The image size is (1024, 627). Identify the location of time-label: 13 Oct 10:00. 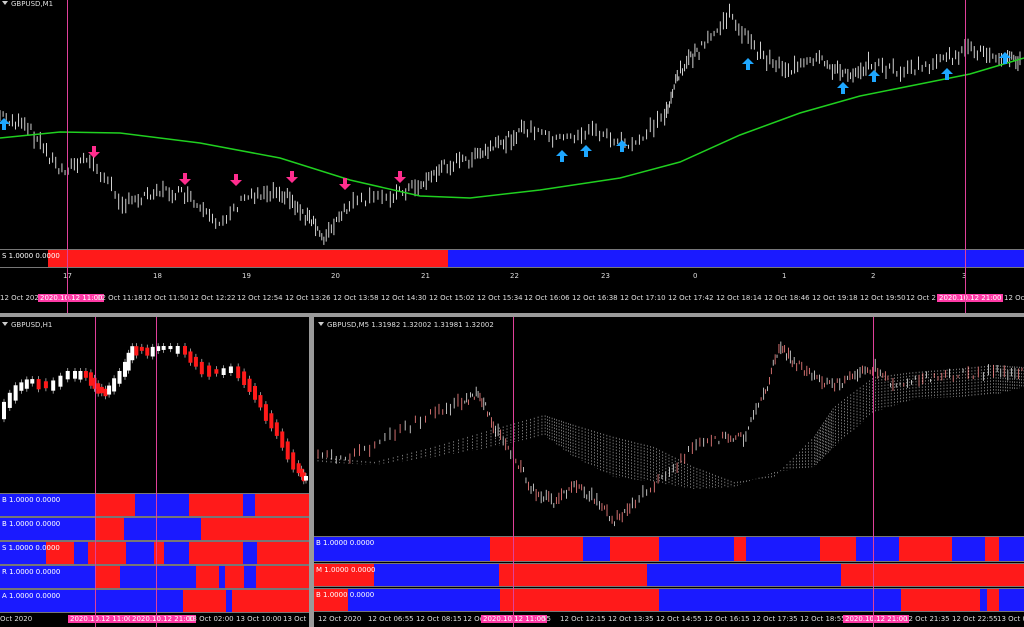
(259, 619).